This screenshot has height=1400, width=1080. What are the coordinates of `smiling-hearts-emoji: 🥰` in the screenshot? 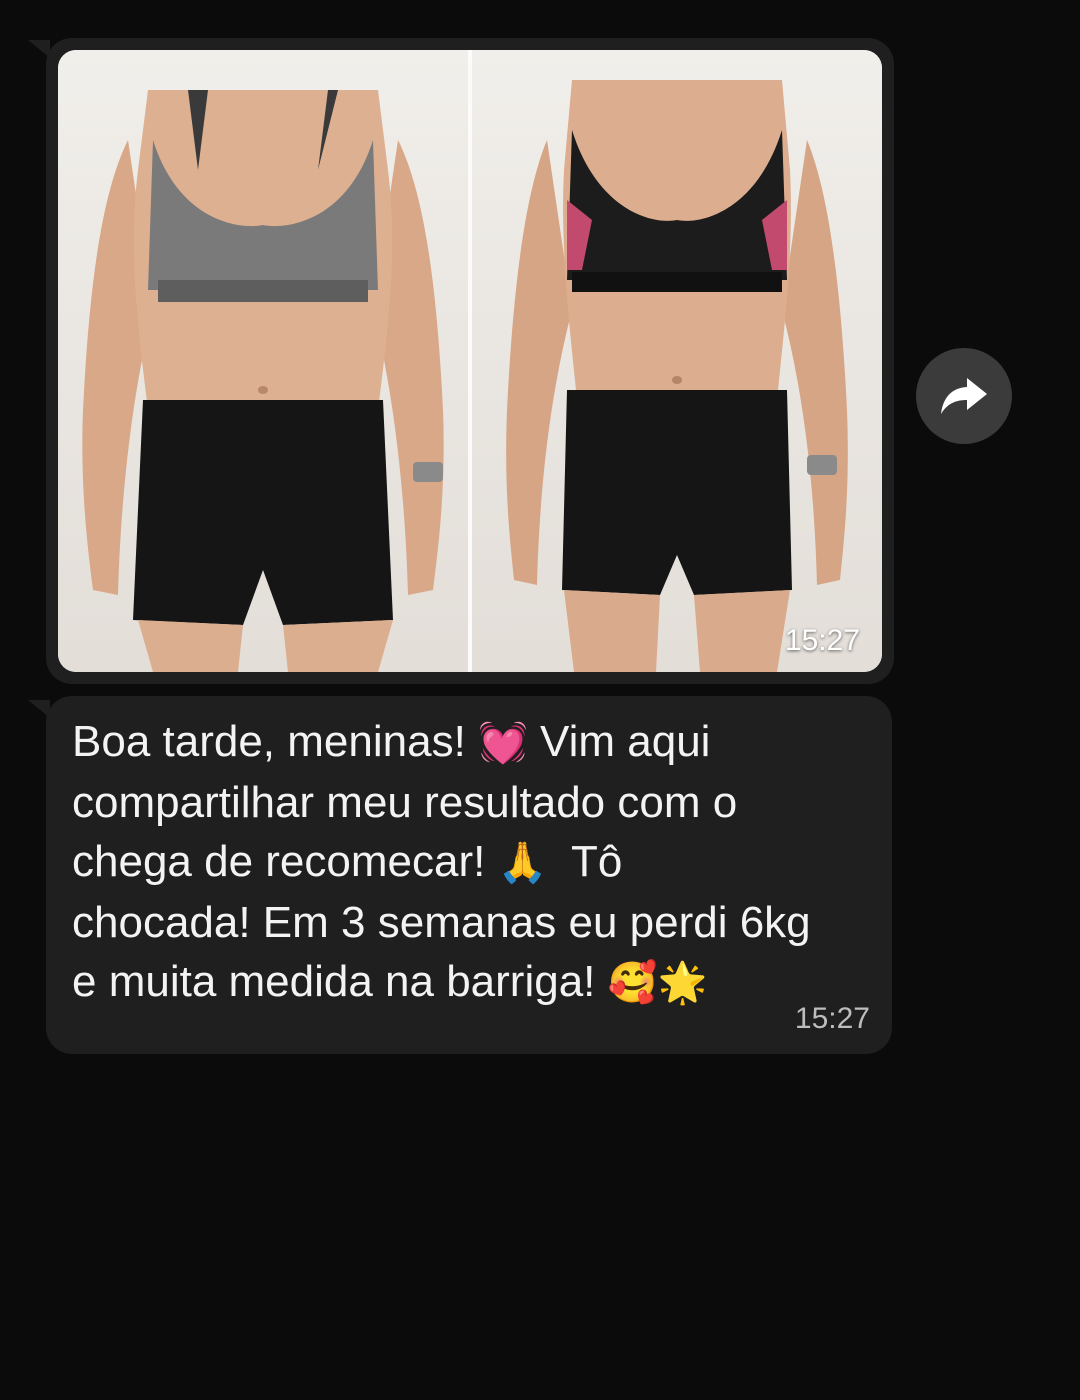 It's located at (632, 983).